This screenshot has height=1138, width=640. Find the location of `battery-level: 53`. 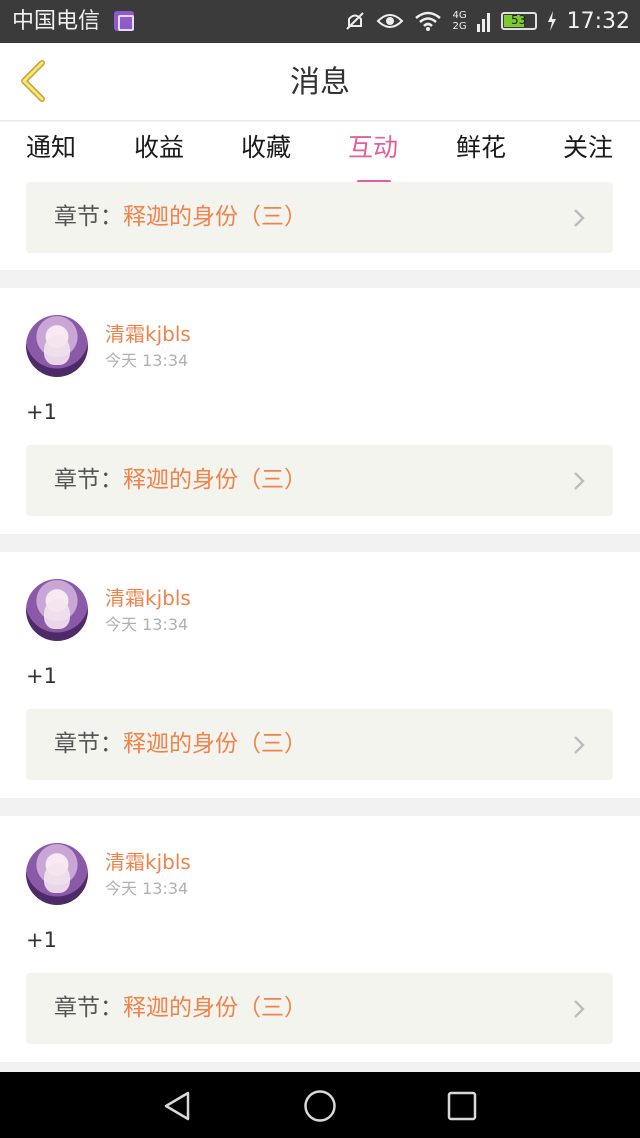

battery-level: 53 is located at coordinates (518, 20).